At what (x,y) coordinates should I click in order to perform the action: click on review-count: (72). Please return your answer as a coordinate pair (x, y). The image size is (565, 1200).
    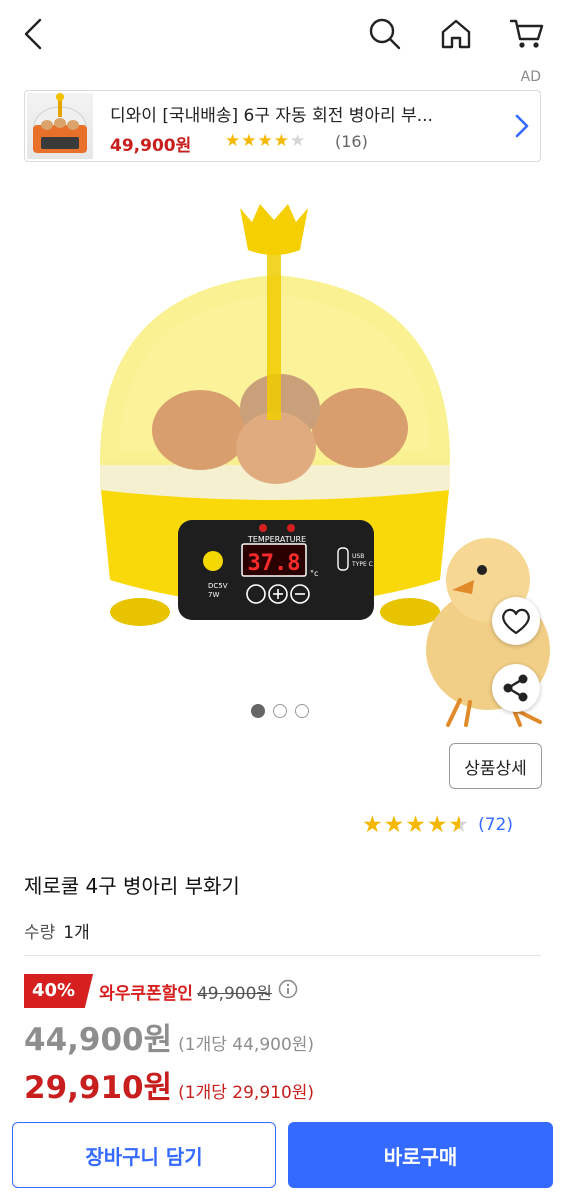
    Looking at the image, I should click on (495, 825).